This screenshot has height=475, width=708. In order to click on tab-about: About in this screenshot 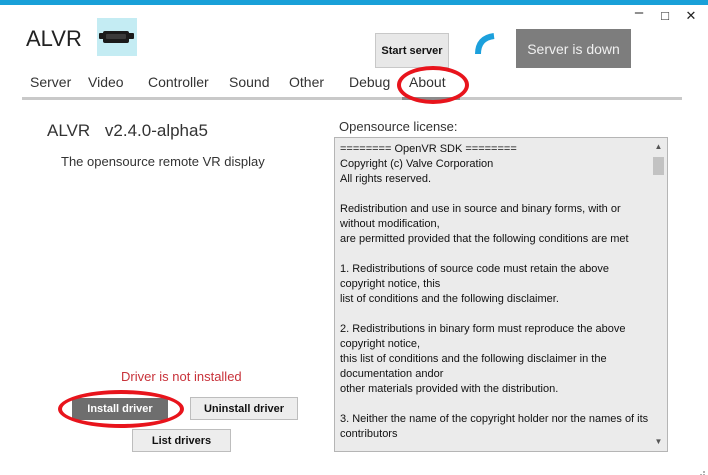, I will do `click(427, 82)`.